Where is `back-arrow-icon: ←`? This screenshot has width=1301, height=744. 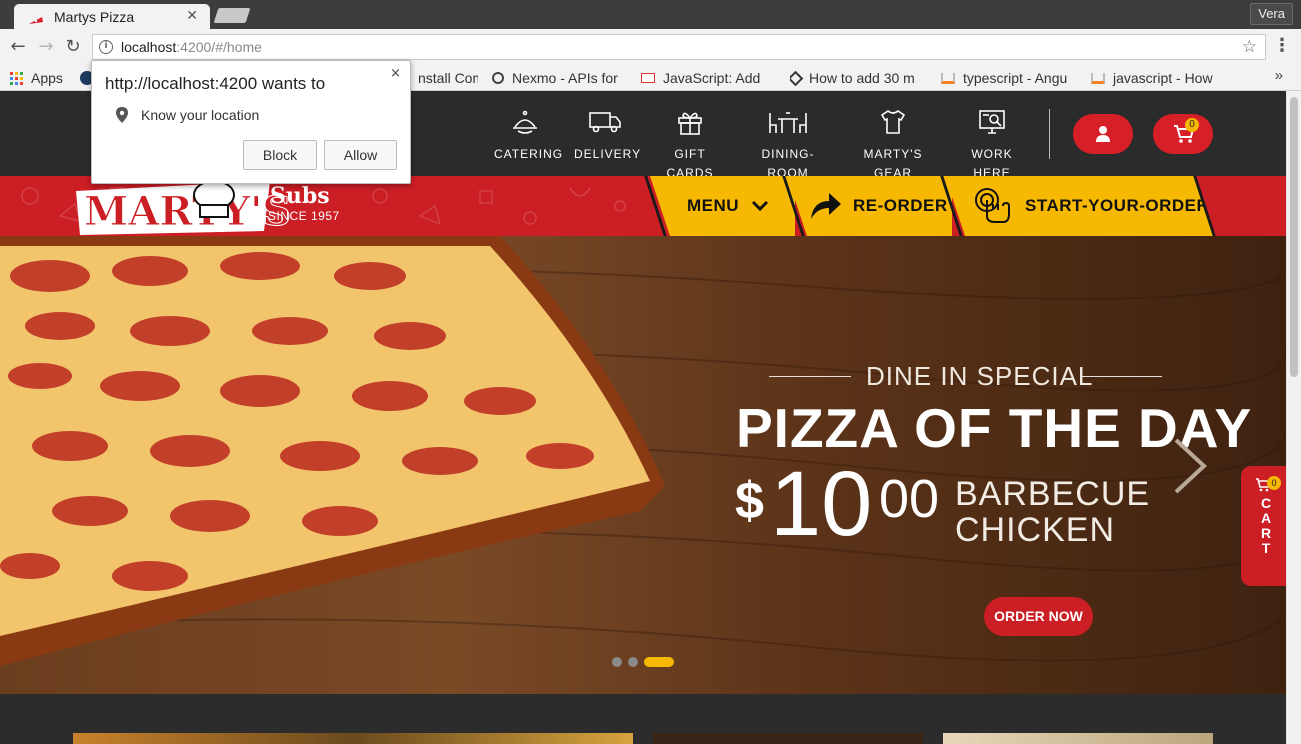
back-arrow-icon: ← is located at coordinates (18, 47).